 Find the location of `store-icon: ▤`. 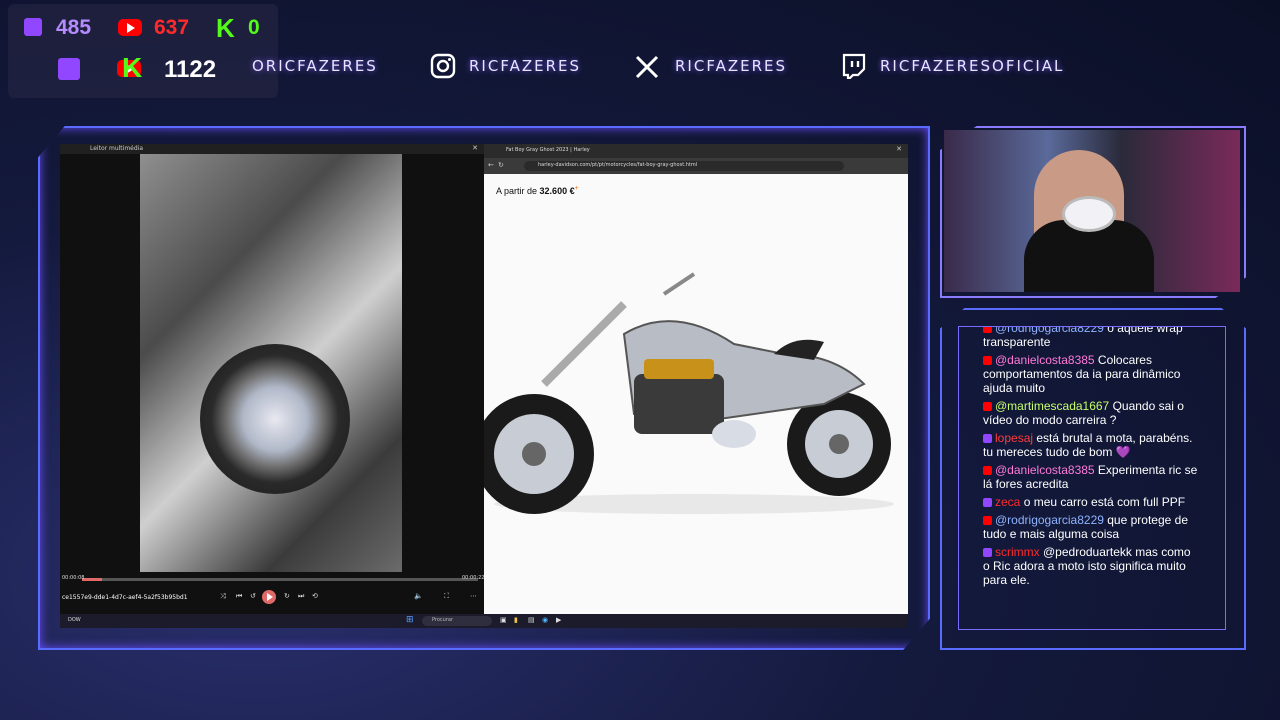

store-icon: ▤ is located at coordinates (531, 620).